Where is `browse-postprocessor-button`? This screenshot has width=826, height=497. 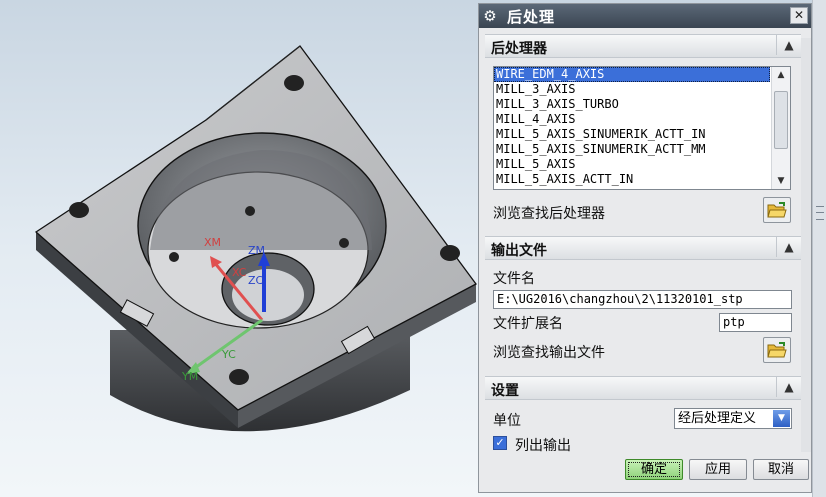
browse-postprocessor-button is located at coordinates (777, 210).